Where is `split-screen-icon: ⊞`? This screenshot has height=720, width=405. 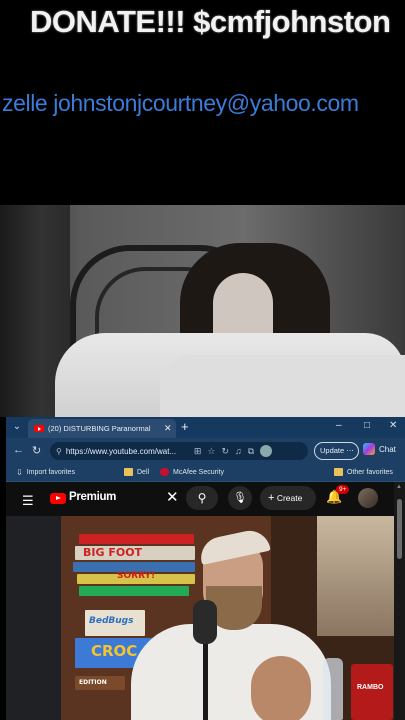
split-screen-icon: ⊞ is located at coordinates (198, 451).